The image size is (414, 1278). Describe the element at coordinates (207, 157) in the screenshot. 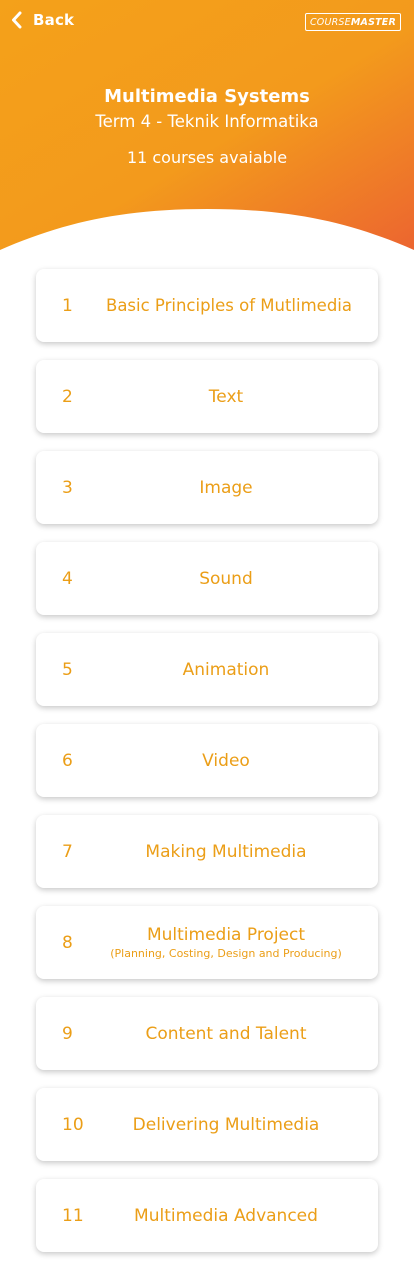

I see `course-count: 11 courses avaiable` at that location.